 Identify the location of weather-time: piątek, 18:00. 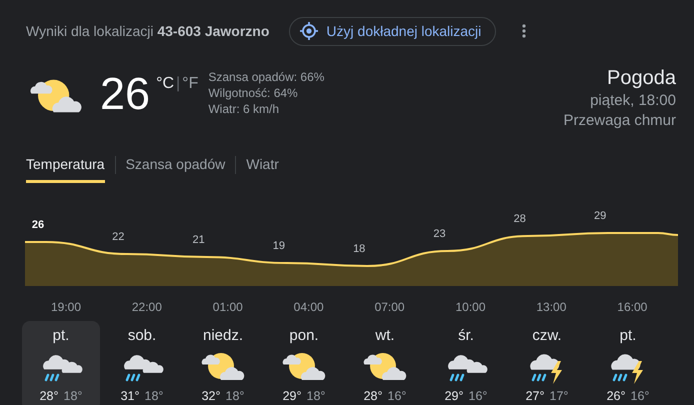
(633, 101).